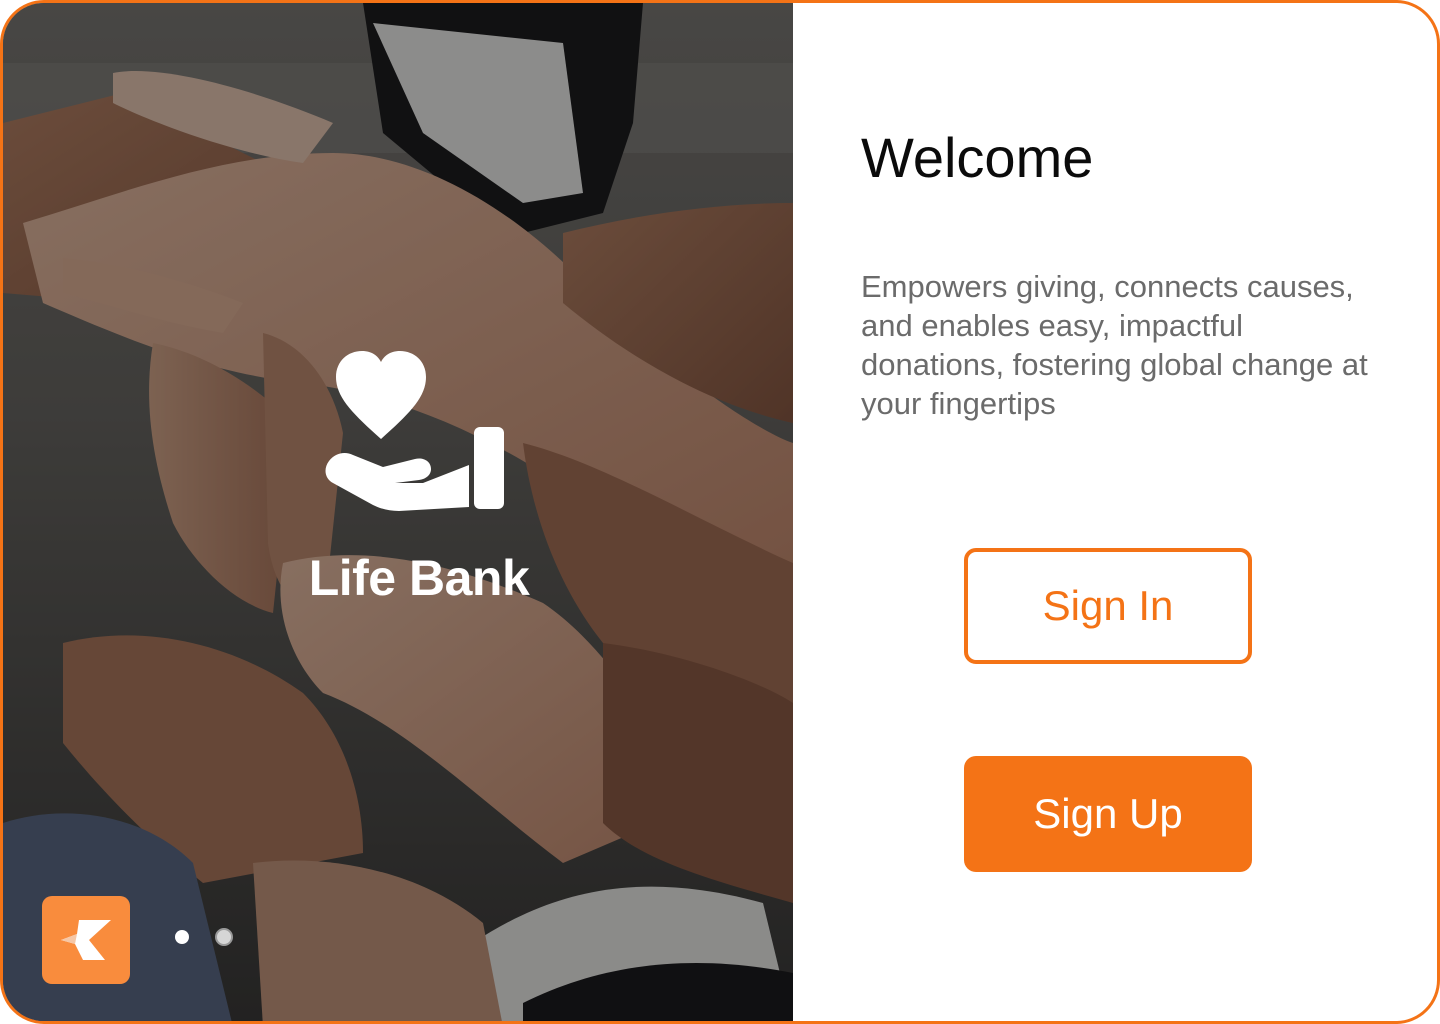  What do you see at coordinates (224, 937) in the screenshot?
I see `carousel-dot` at bounding box center [224, 937].